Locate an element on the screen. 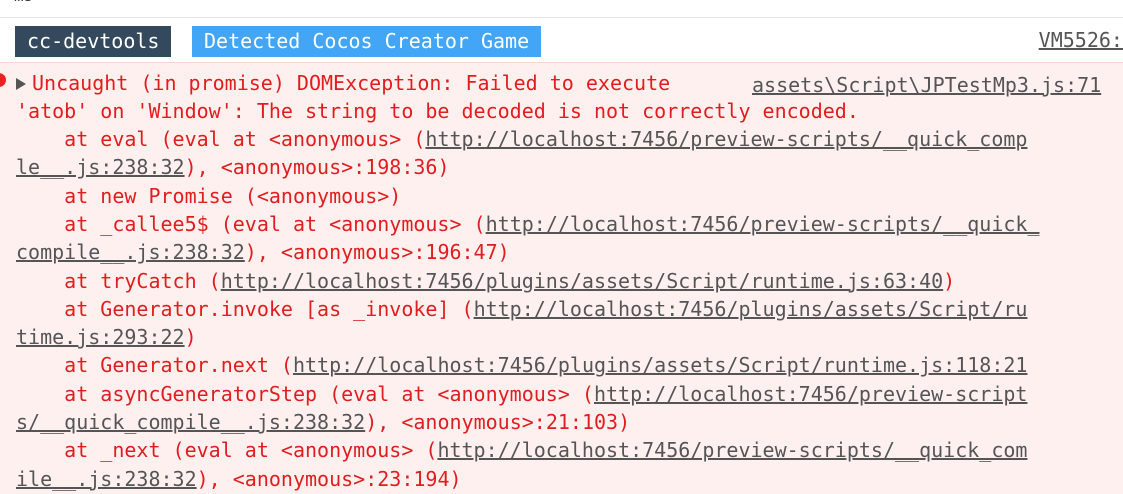  stack-frame-link: compile__.js:238:32 is located at coordinates (130, 252).